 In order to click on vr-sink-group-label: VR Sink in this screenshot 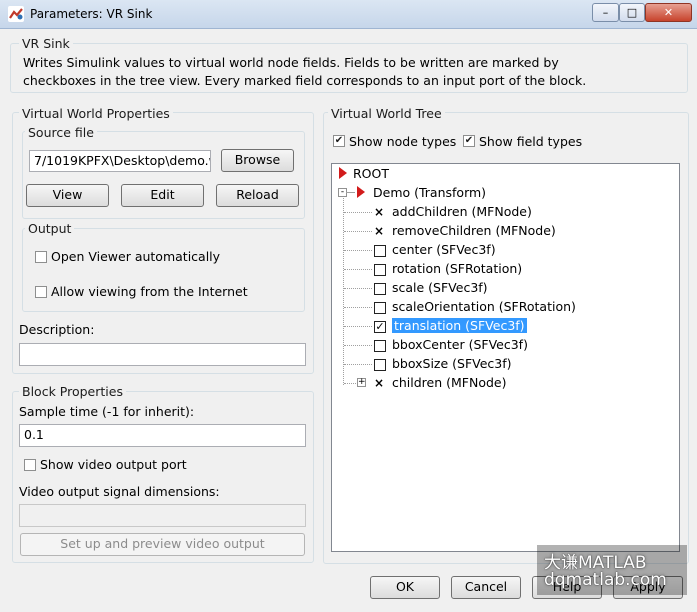, I will do `click(46, 43)`.